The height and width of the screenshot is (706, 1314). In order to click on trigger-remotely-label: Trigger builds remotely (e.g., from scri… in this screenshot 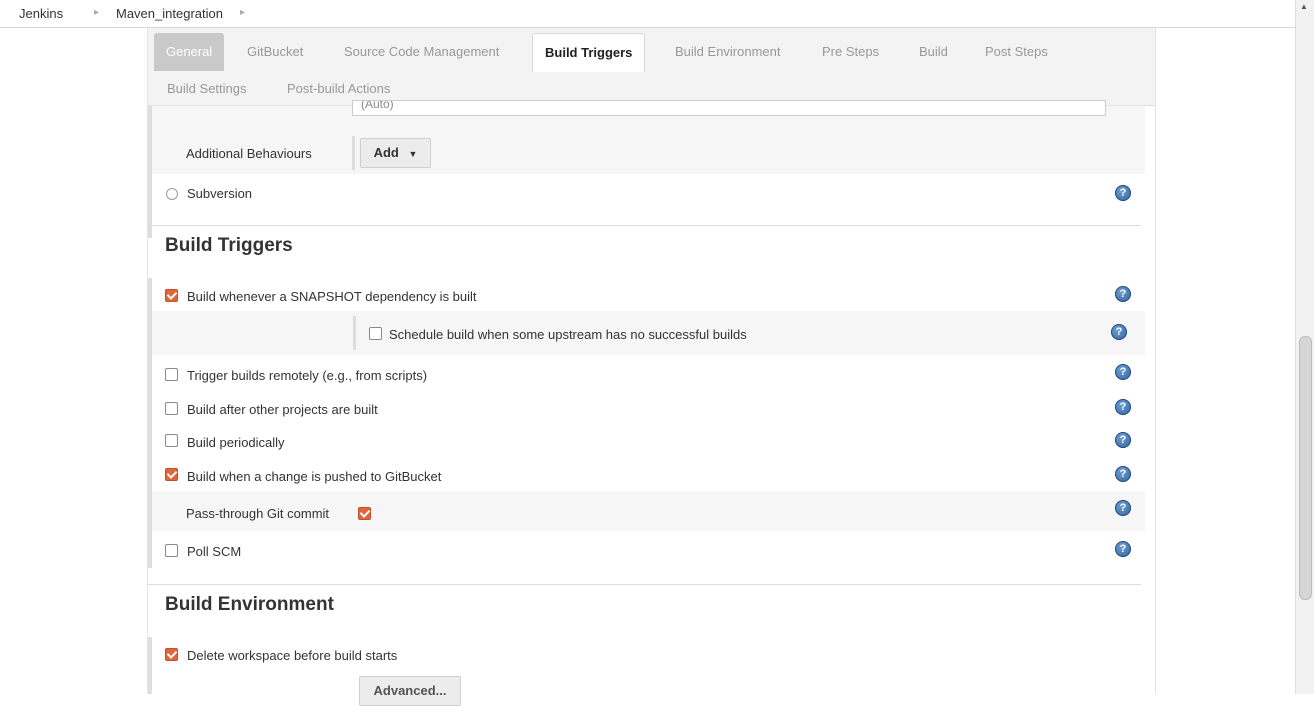, I will do `click(307, 375)`.